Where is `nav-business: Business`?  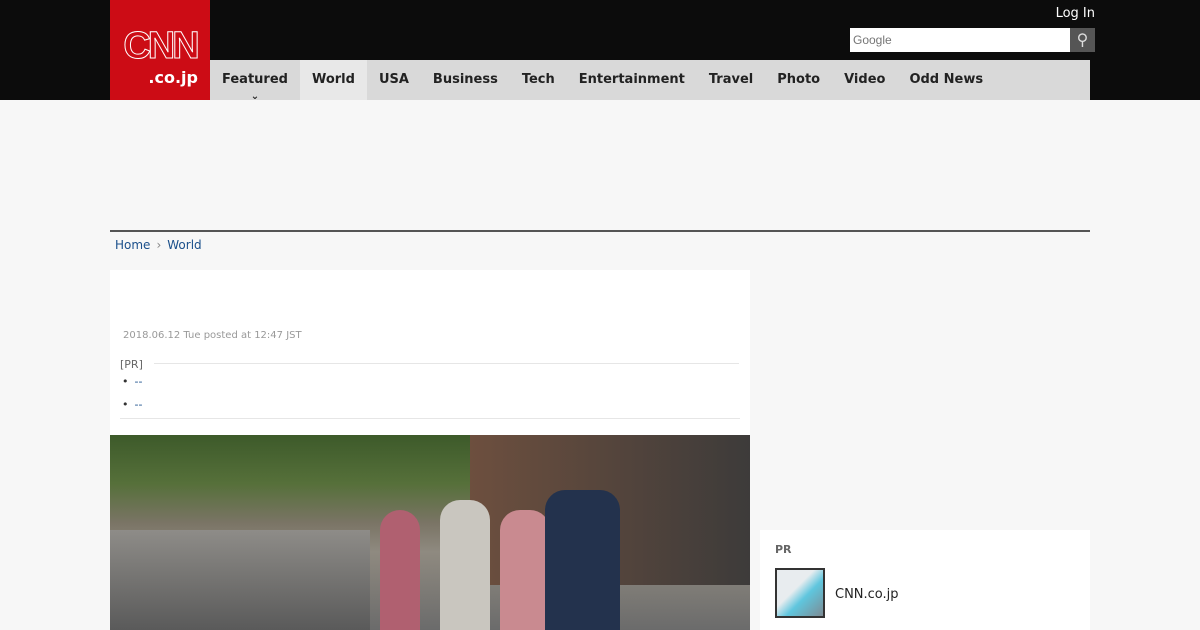 nav-business: Business is located at coordinates (465, 80).